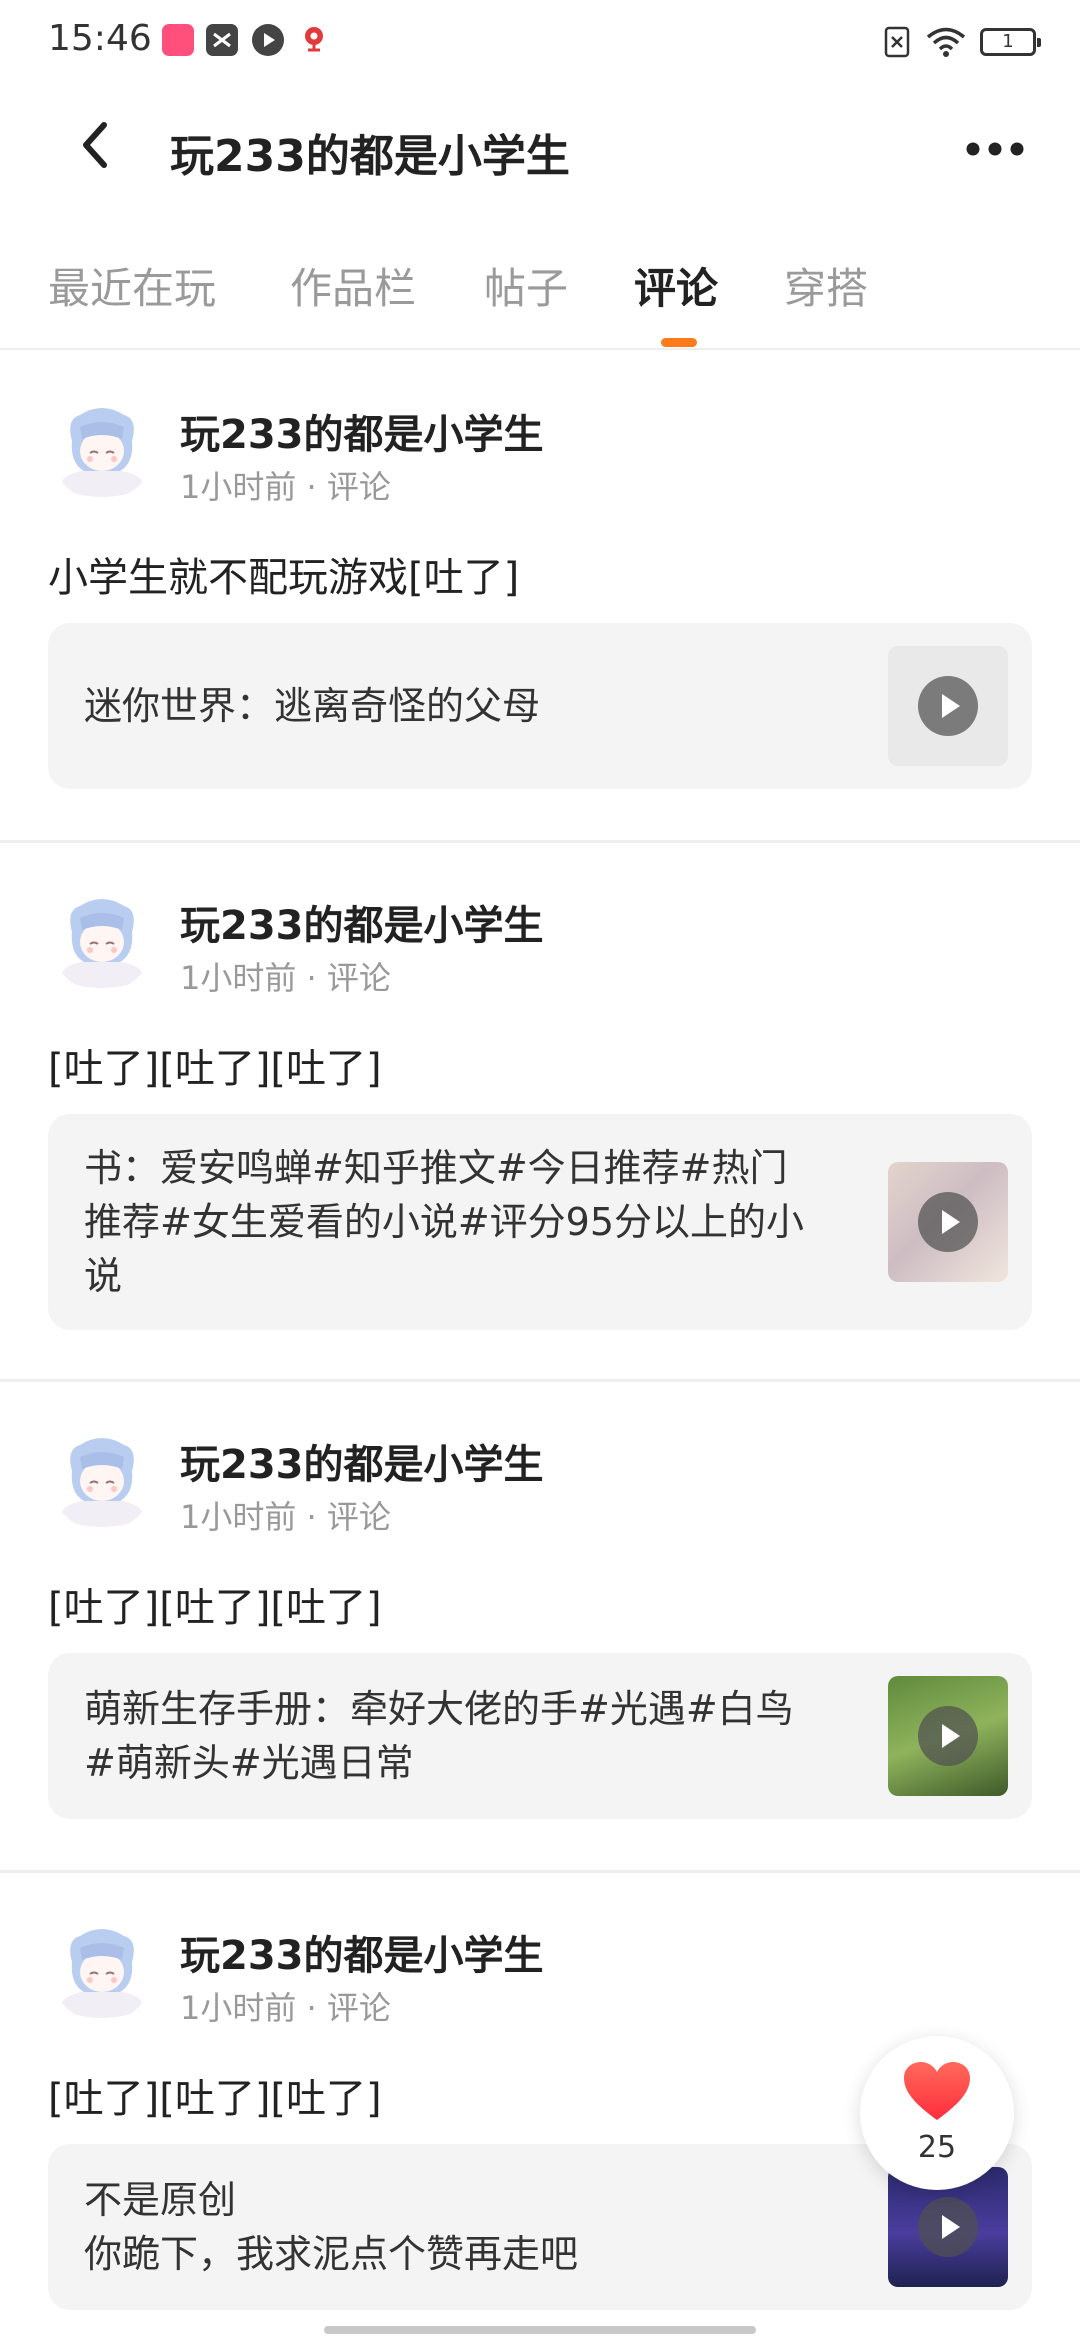 This screenshot has height=2340, width=1080. I want to click on referenced-work-title: 萌新生存手册：牵好大佬的手#光遇#白鸟 #萌新头#光遇日常, so click(439, 1736).